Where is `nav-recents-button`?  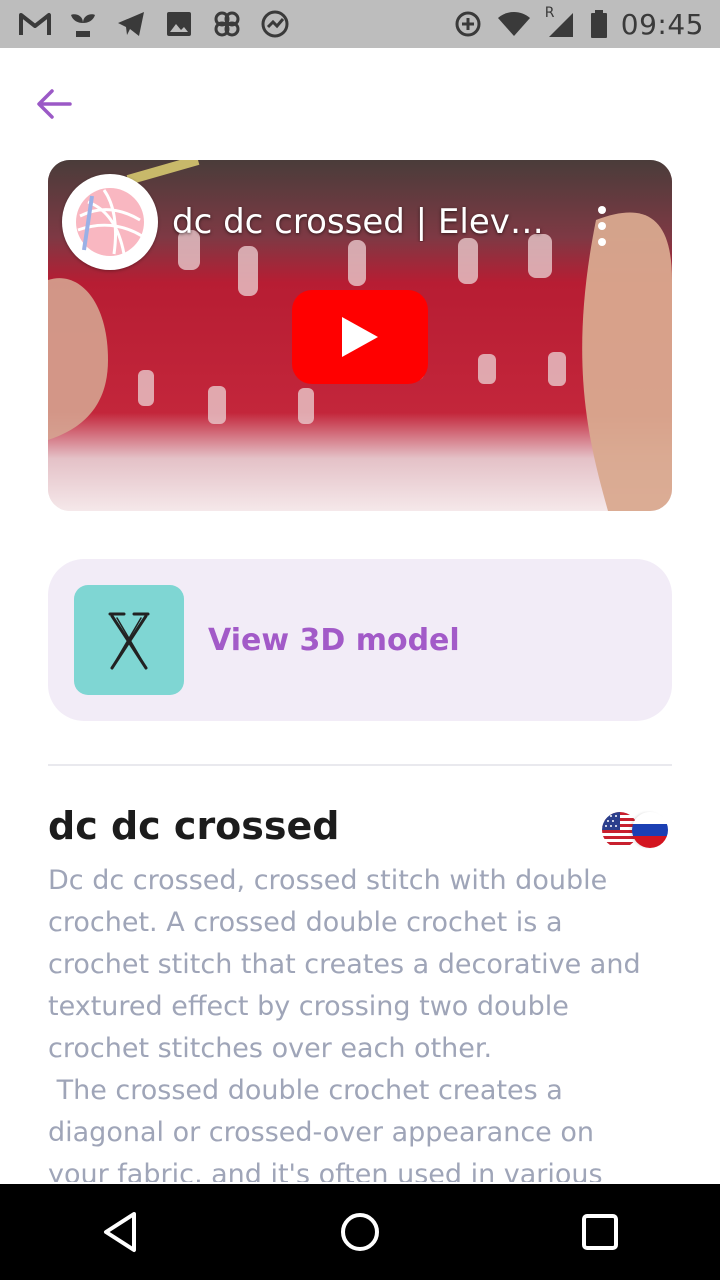 nav-recents-button is located at coordinates (600, 1232).